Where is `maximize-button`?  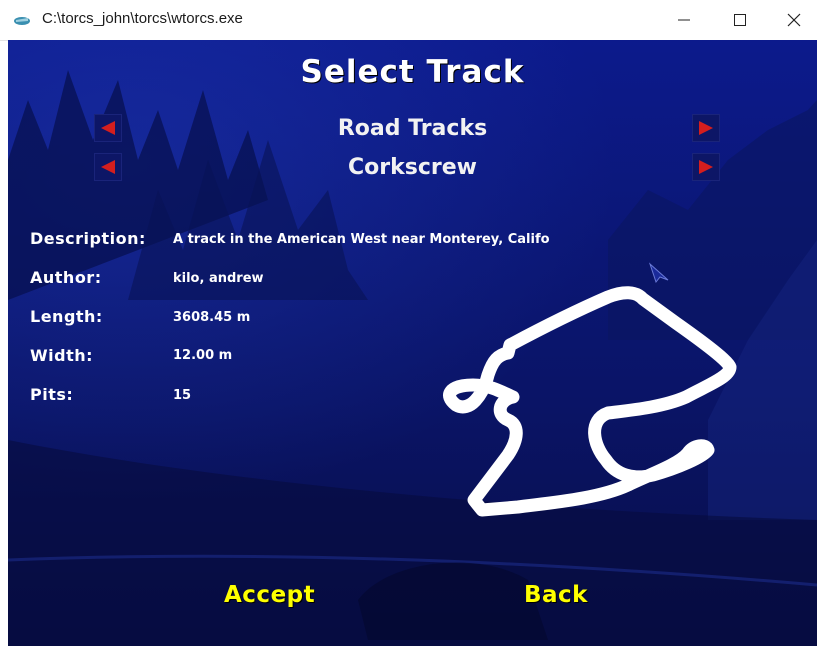
maximize-button is located at coordinates (741, 20).